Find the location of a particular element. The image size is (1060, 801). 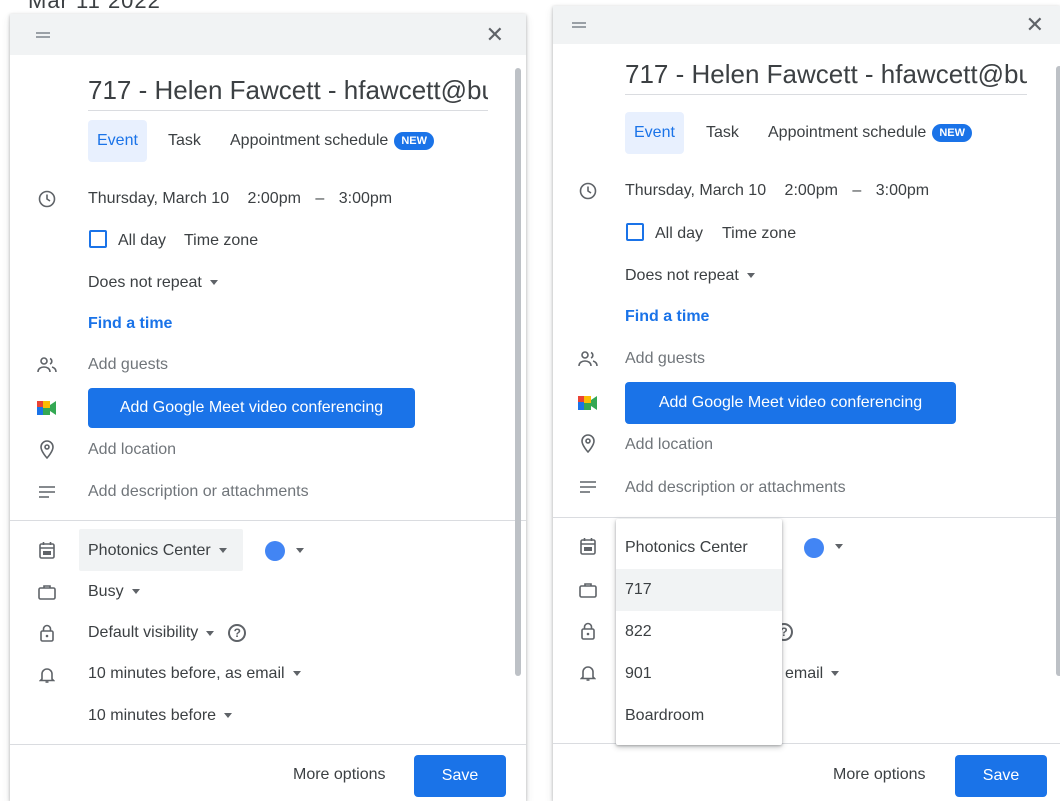

availability-label: Busy is located at coordinates (106, 591).